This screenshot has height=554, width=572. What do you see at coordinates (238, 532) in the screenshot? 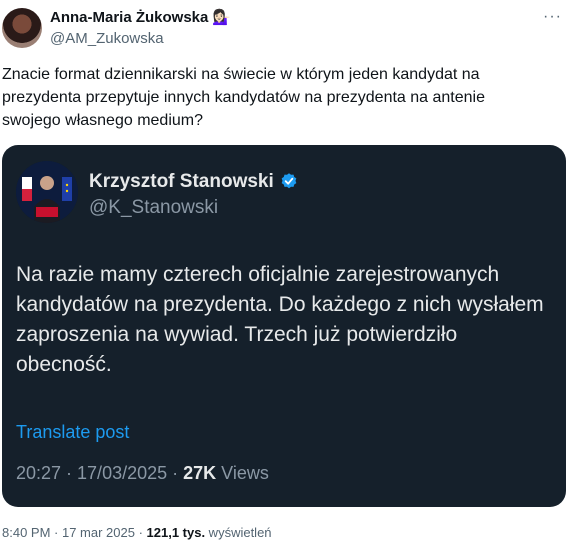
I see `post-views-label: wyświetleń` at bounding box center [238, 532].